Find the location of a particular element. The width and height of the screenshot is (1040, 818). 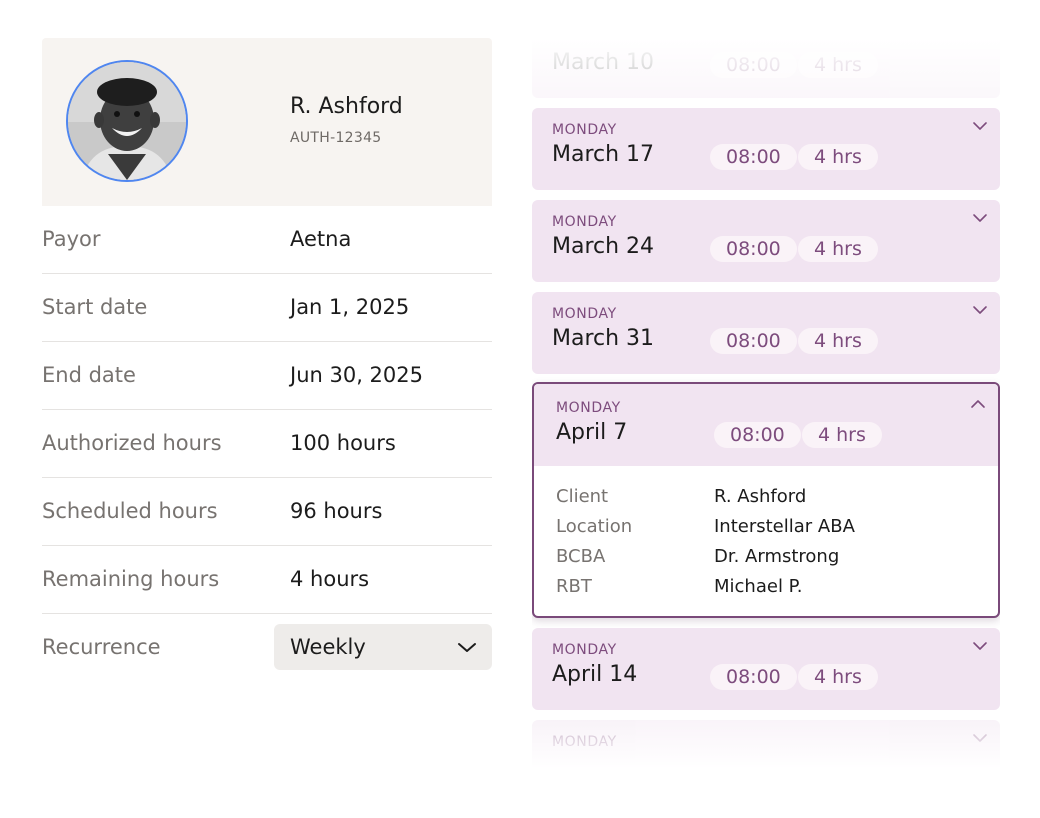

session-card: MONDAY March 17 08:00 4 hrs is located at coordinates (766, 149).